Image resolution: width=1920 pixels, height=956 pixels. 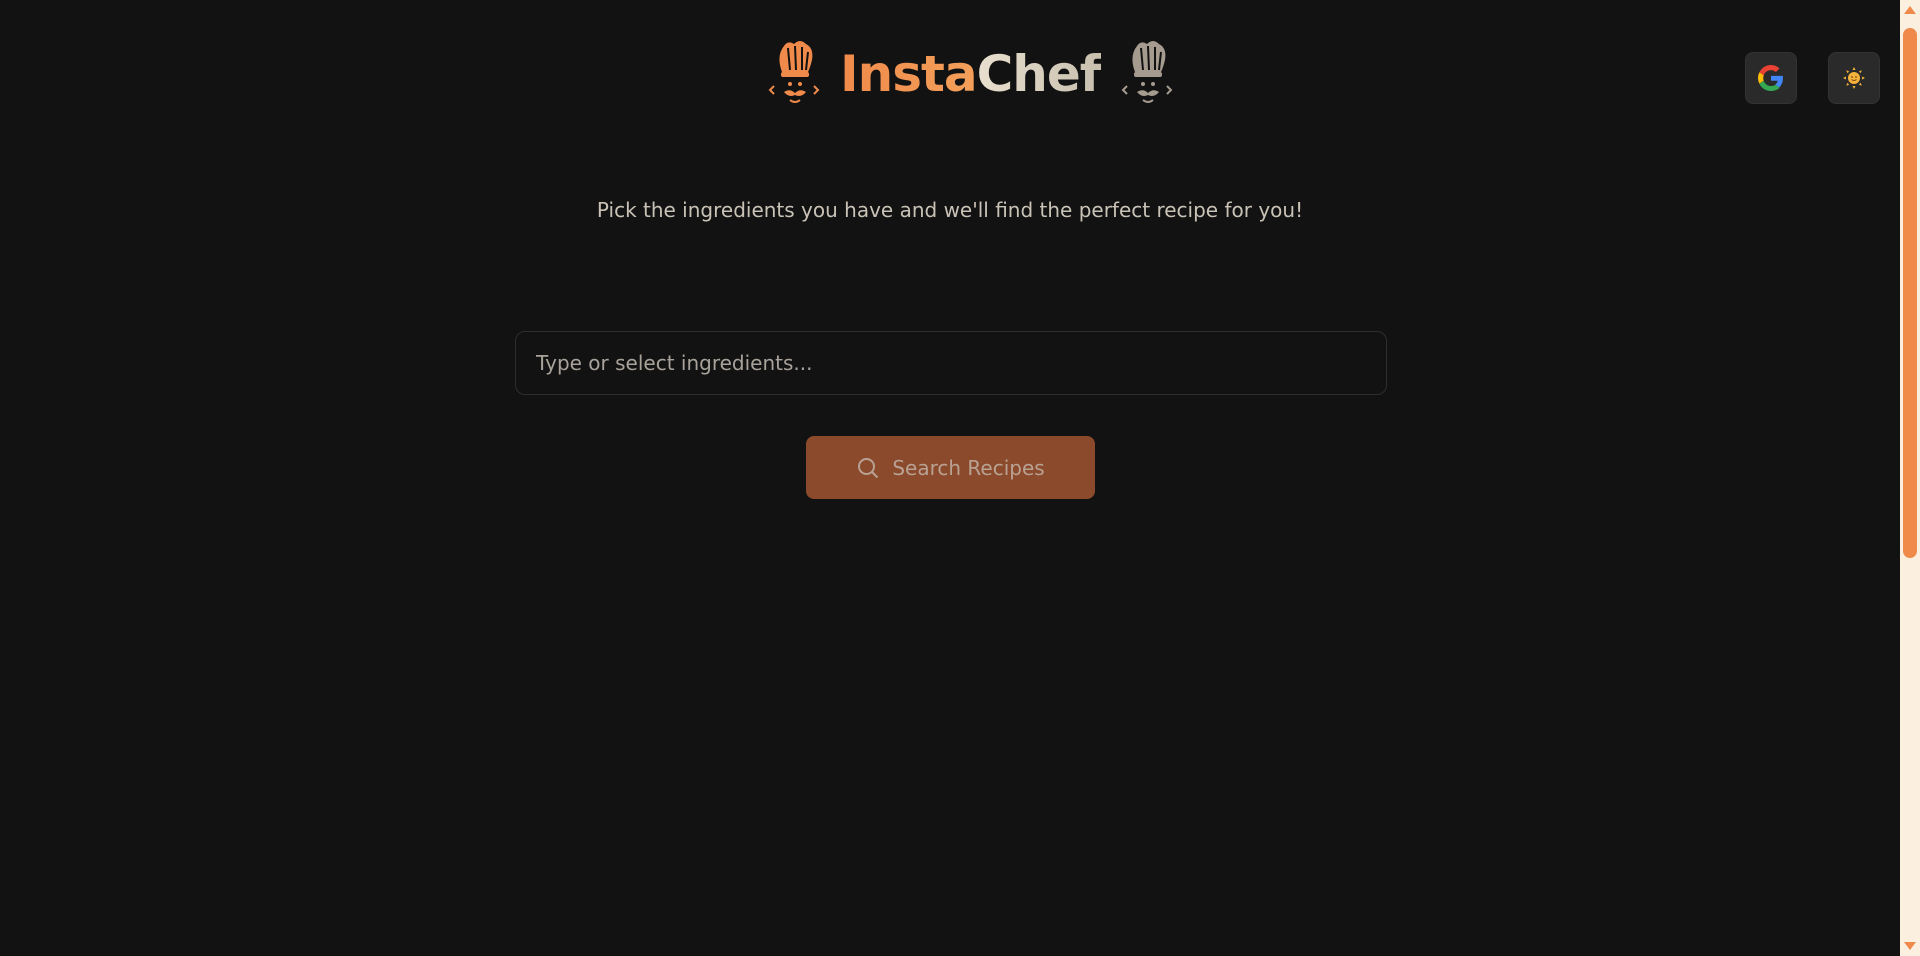 I want to click on theme-toggle-button, so click(x=1854, y=78).